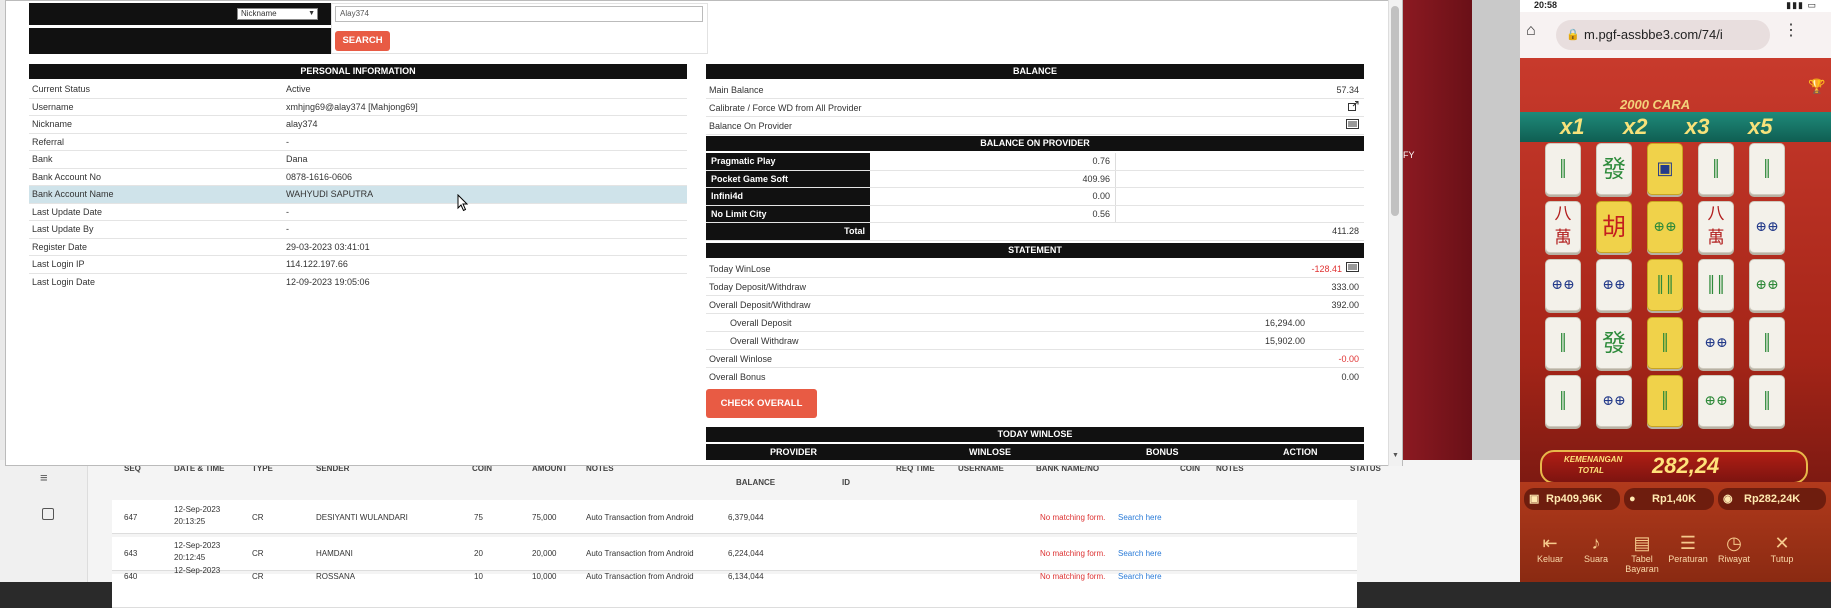 Image resolution: width=1831 pixels, height=608 pixels. What do you see at coordinates (746, 553) in the screenshot?
I see `cell-balance: 6,224,044` at bounding box center [746, 553].